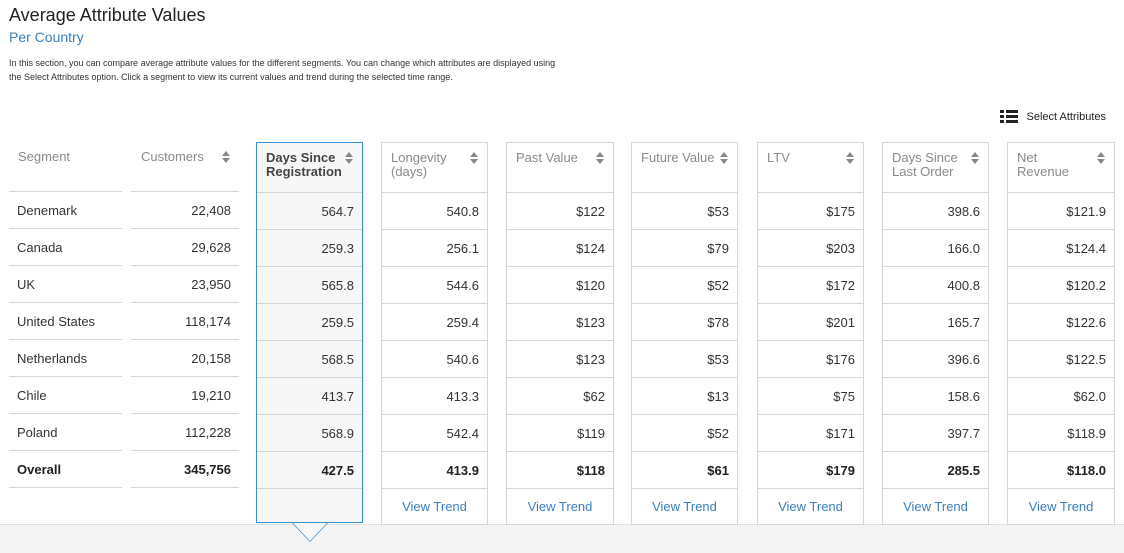 The image size is (1124, 553). What do you see at coordinates (46, 37) in the screenshot?
I see `page-subtitle: Per Country` at bounding box center [46, 37].